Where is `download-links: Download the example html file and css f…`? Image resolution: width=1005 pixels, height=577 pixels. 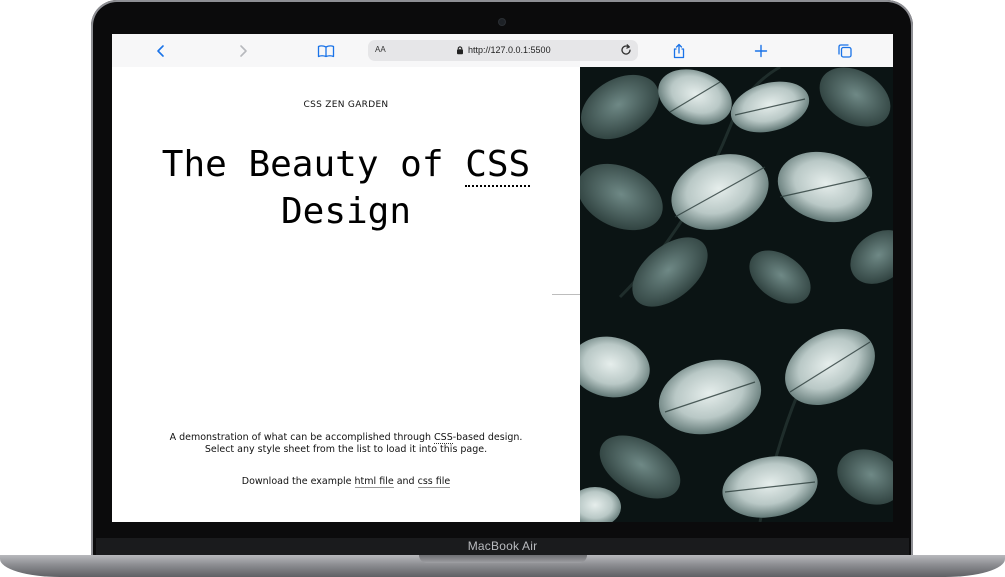
download-links: Download the example html file and css f… is located at coordinates (346, 482).